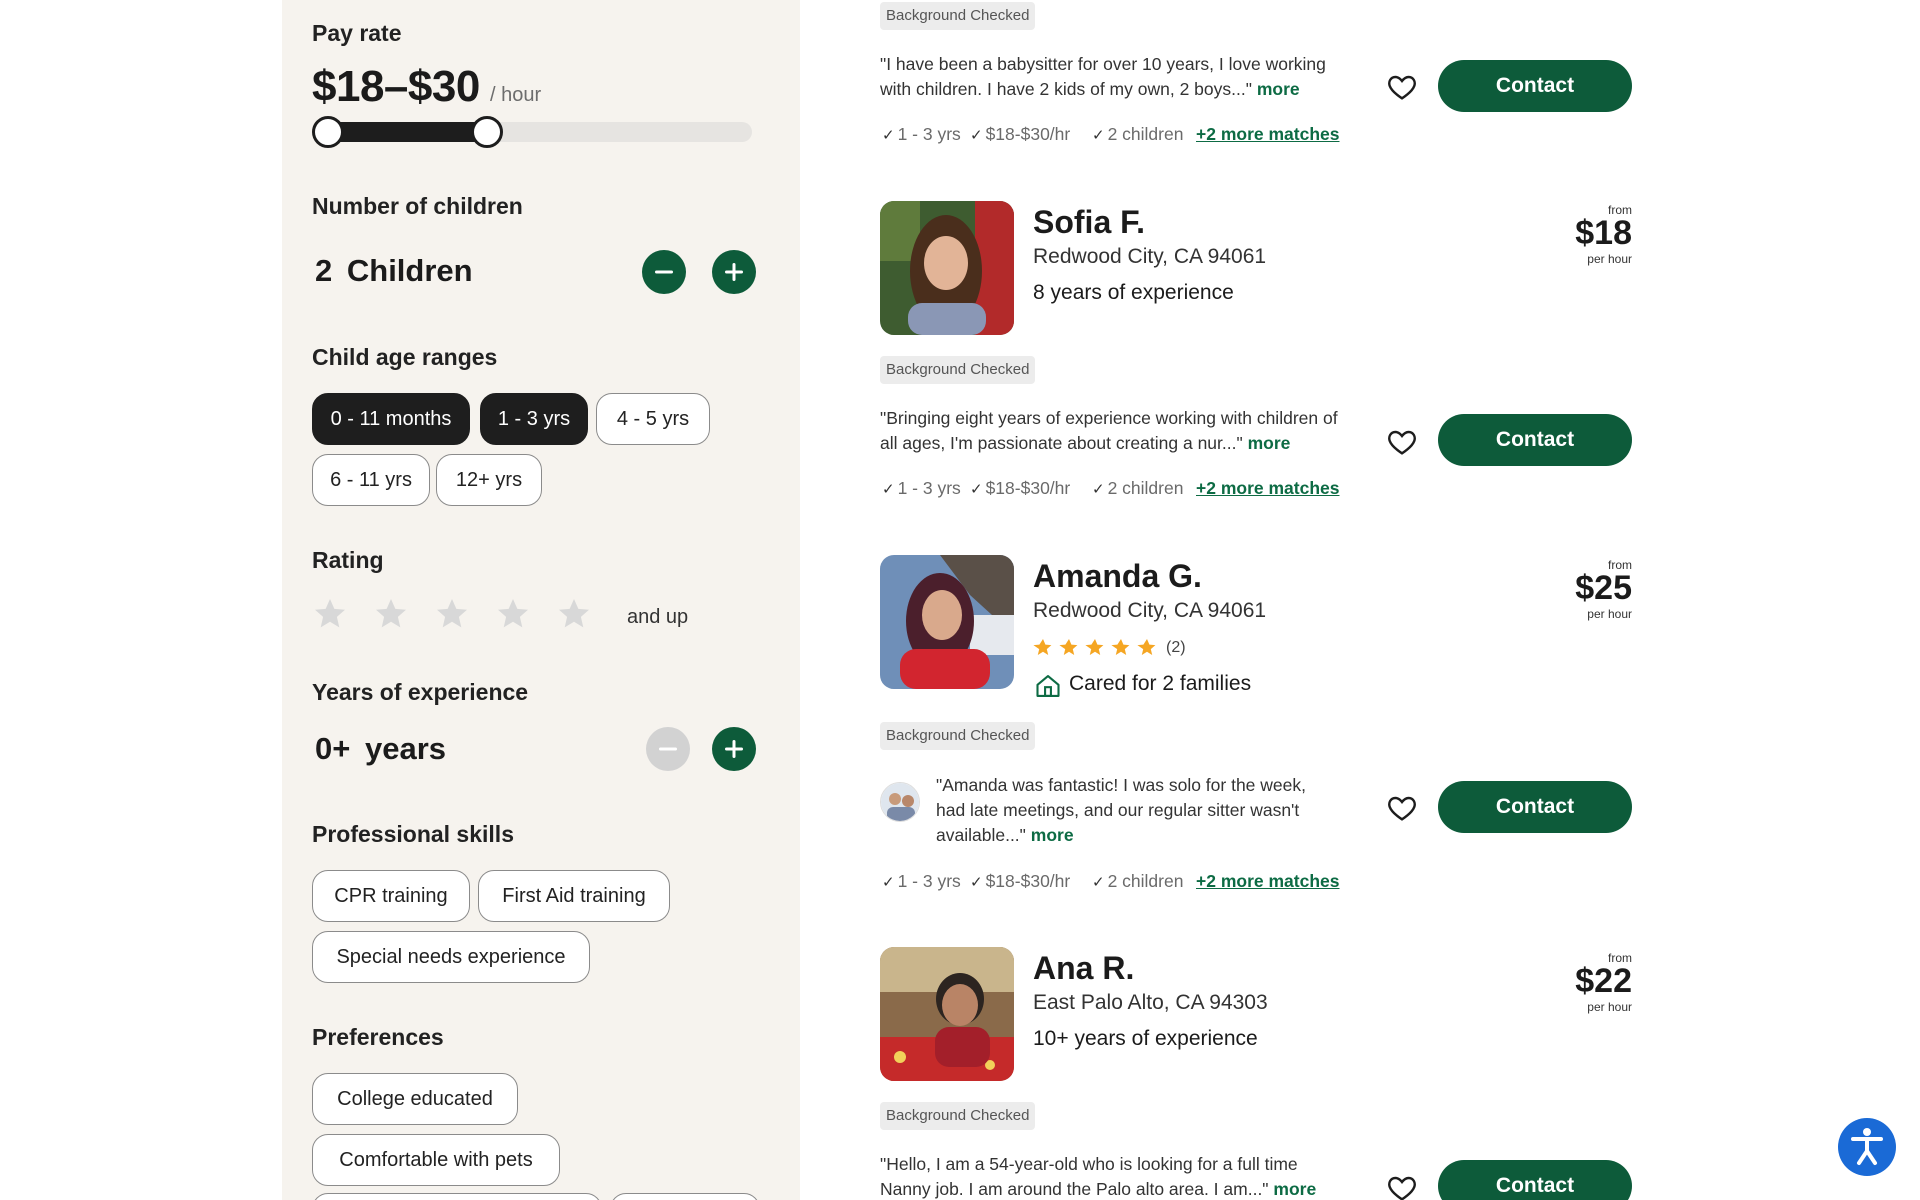 This screenshot has width=1920, height=1200. I want to click on caregiver-name: Sofia F., so click(1089, 222).